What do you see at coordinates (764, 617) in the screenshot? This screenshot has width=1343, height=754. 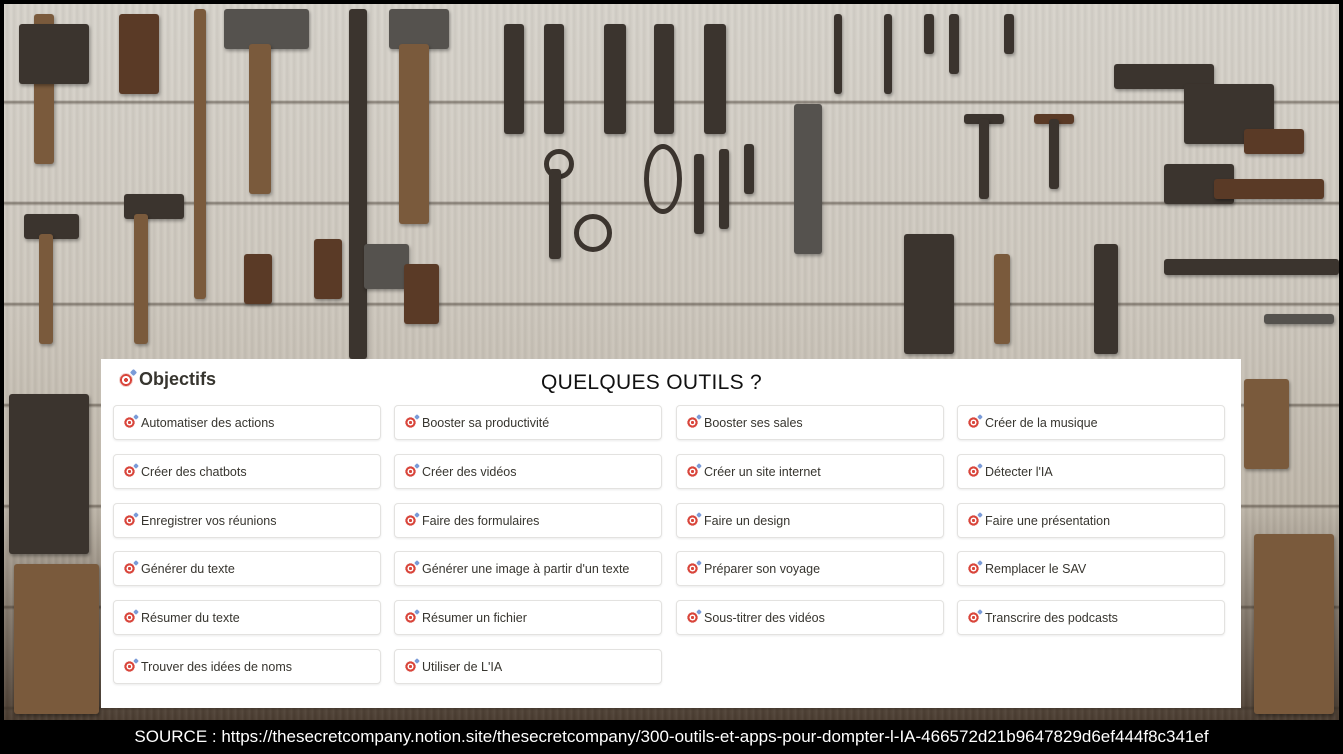 I see `card-label: Sous-titrer des vidéos` at bounding box center [764, 617].